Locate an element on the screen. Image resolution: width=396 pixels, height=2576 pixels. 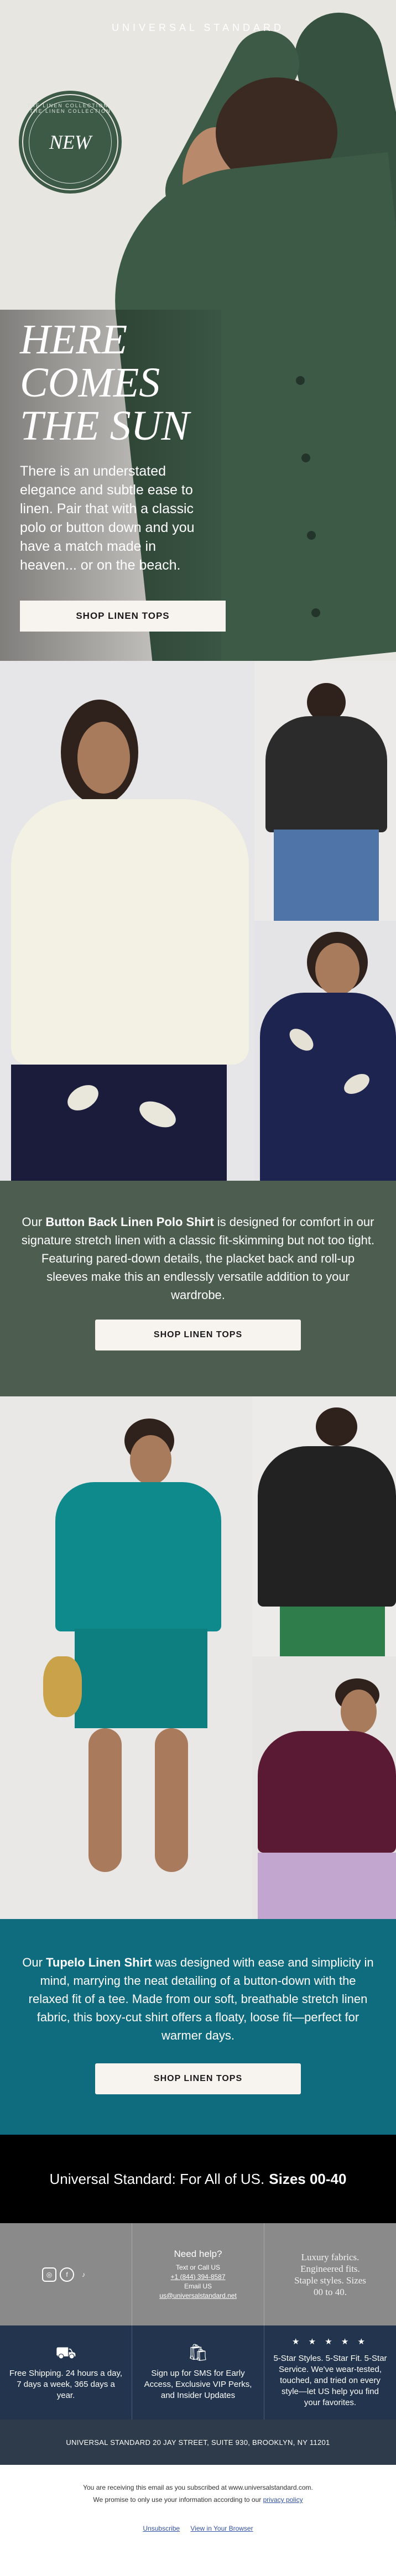
instagram-icon: ◎ is located at coordinates (49, 2274).